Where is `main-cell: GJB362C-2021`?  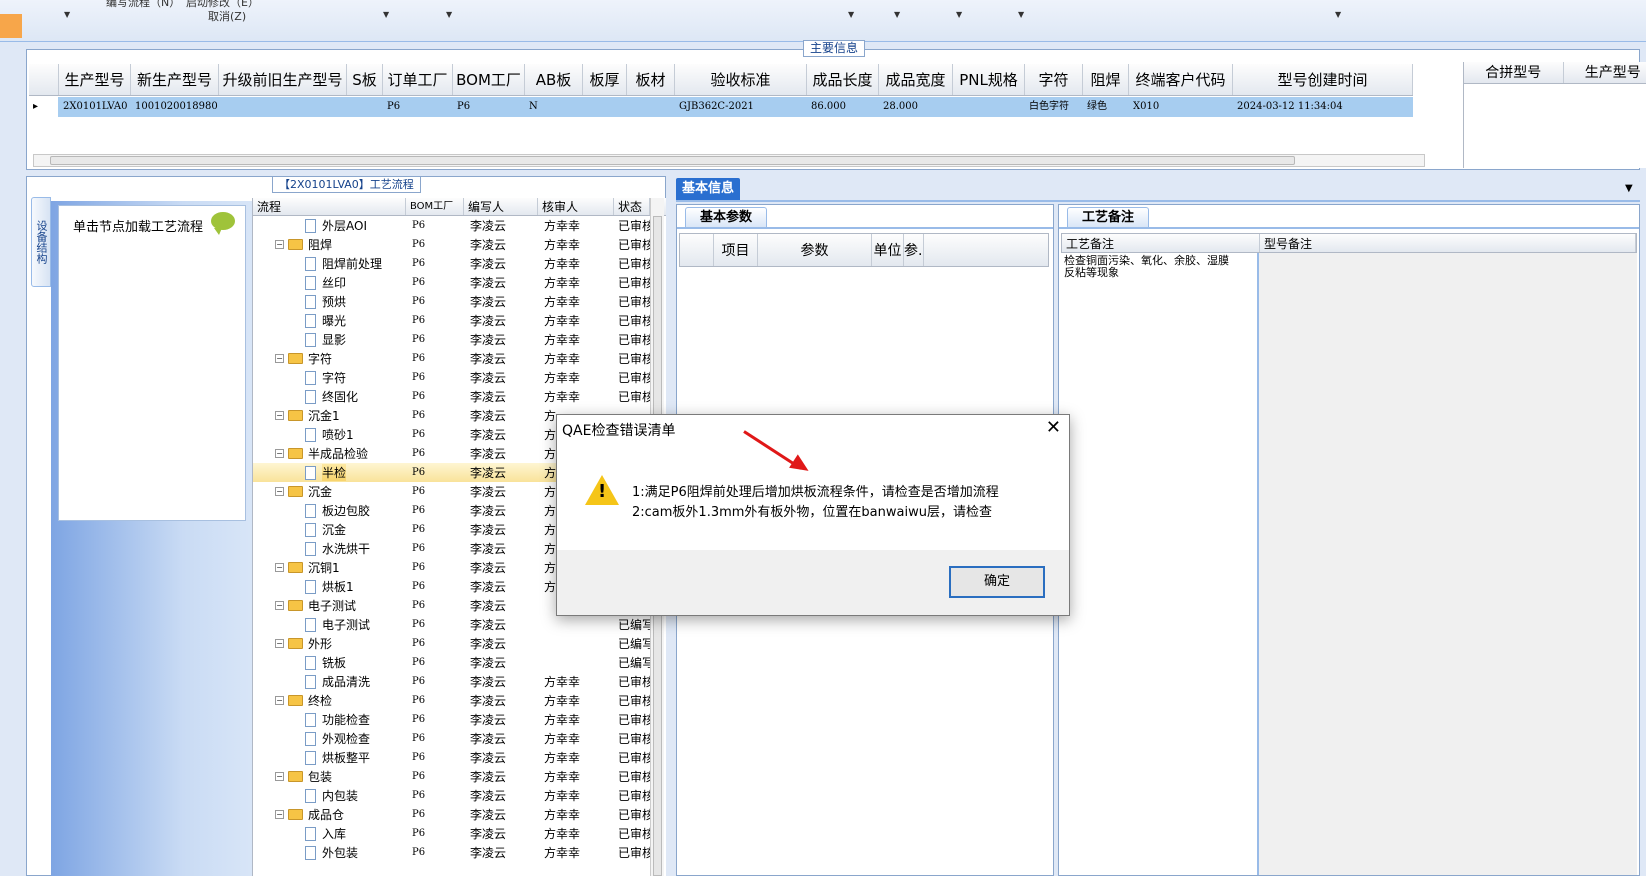 main-cell: GJB362C-2021 is located at coordinates (741, 107).